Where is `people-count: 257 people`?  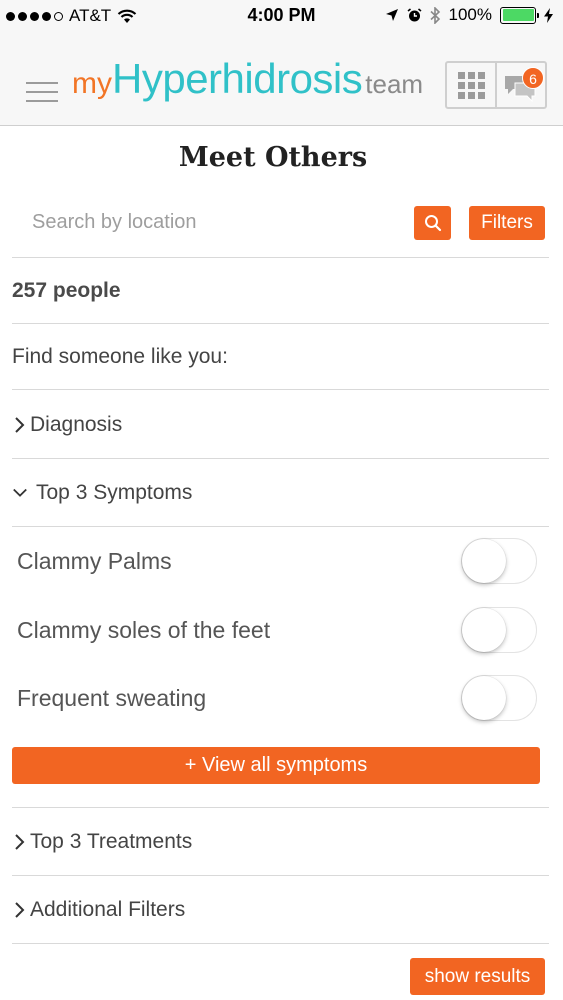 people-count: 257 people is located at coordinates (280, 291).